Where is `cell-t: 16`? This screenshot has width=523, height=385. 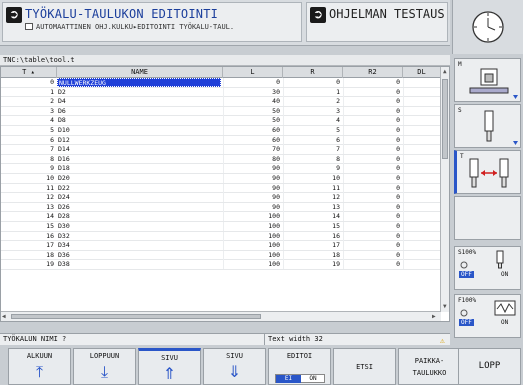
cell-t: 16 is located at coordinates (28, 236).